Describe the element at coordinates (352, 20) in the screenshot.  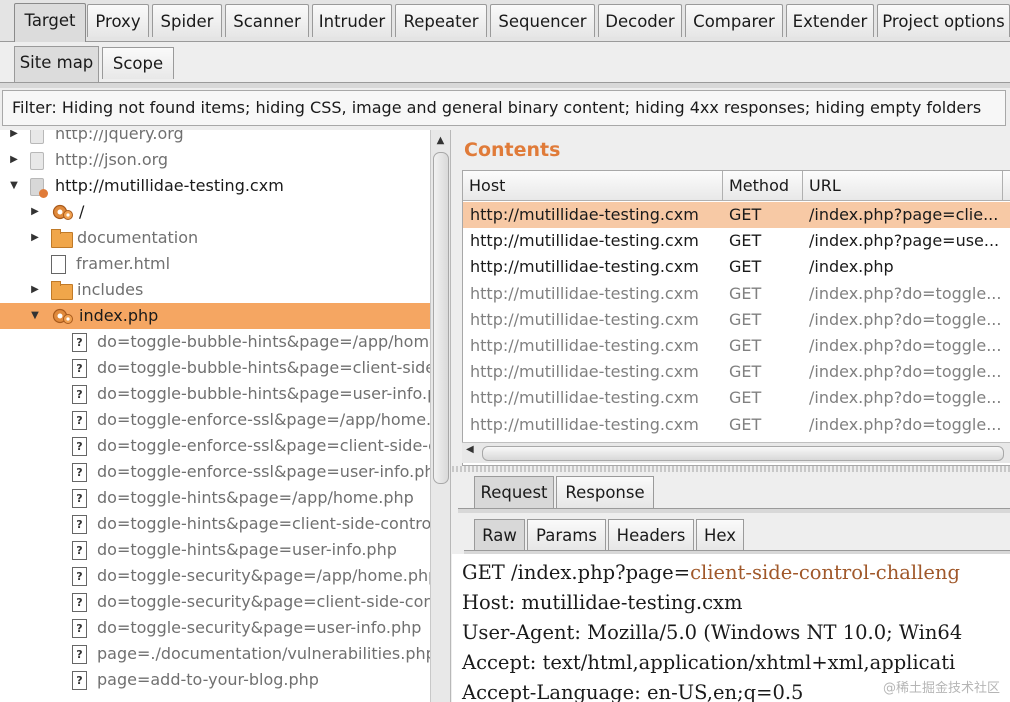
I see `tab-intruder: Intruder` at that location.